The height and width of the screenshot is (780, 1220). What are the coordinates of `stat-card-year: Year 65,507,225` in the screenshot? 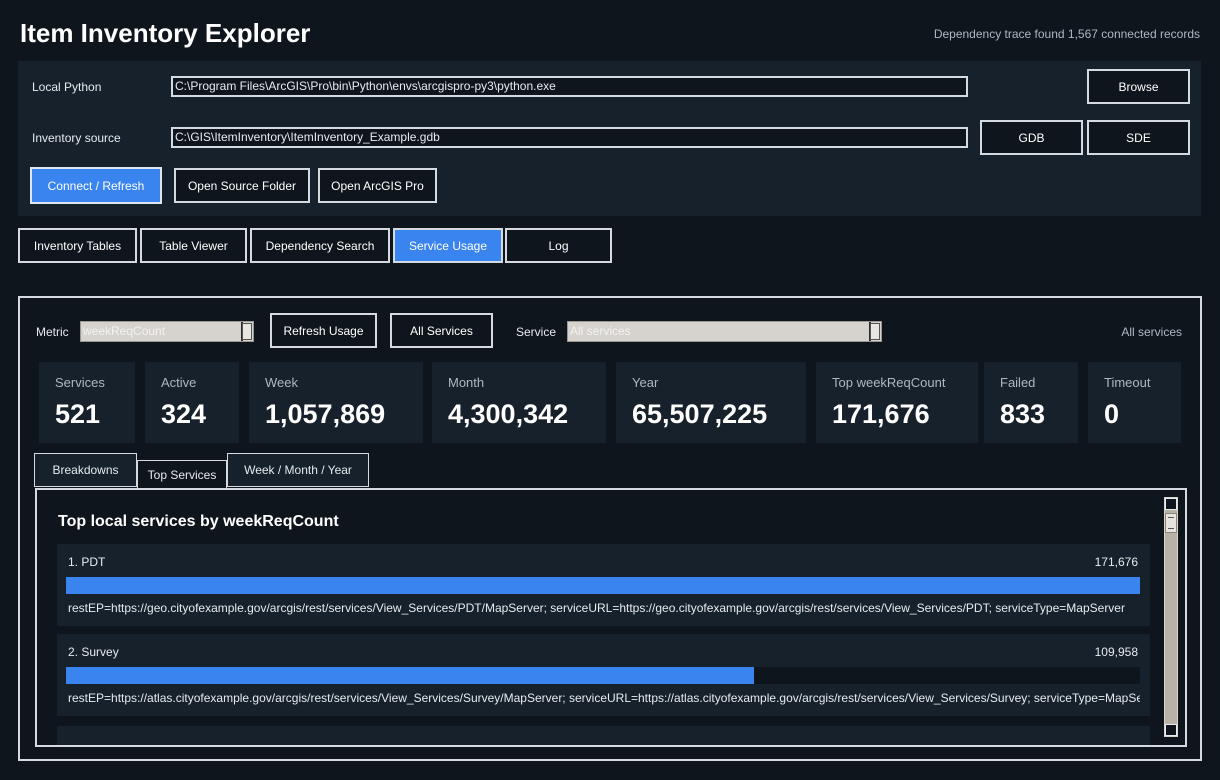 It's located at (711, 402).